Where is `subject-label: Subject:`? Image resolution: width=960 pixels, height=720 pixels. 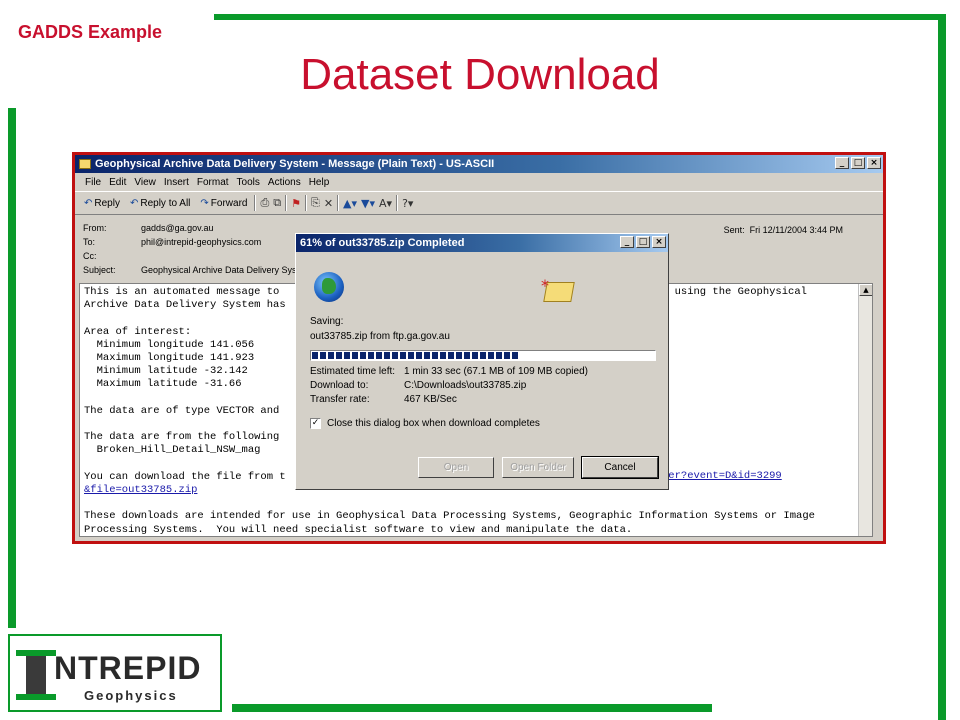 subject-label: Subject: is located at coordinates (99, 270).